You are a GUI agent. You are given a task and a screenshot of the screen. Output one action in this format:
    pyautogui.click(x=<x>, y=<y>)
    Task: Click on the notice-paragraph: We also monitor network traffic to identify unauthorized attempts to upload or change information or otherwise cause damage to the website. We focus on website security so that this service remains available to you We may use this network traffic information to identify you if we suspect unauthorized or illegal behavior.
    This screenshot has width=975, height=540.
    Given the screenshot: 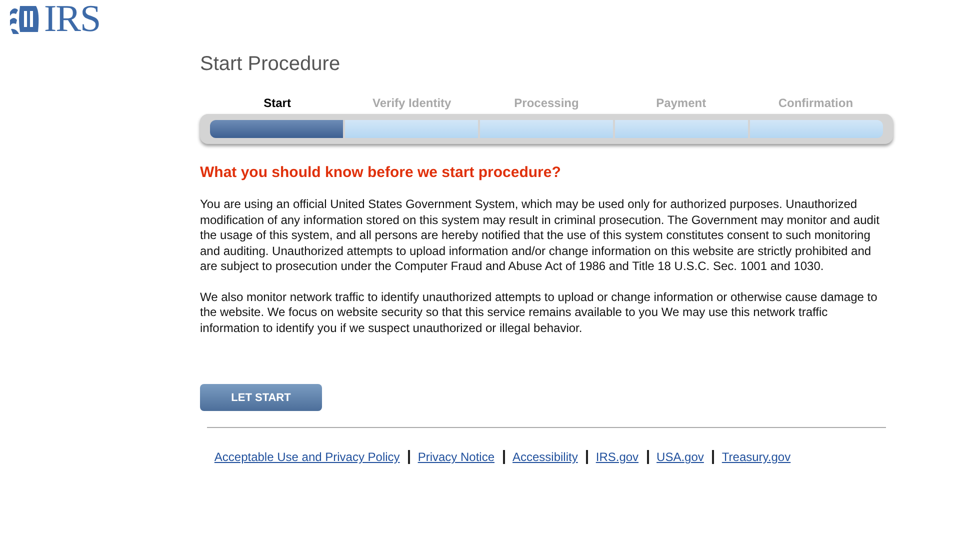 What is the action you would take?
    pyautogui.click(x=539, y=313)
    